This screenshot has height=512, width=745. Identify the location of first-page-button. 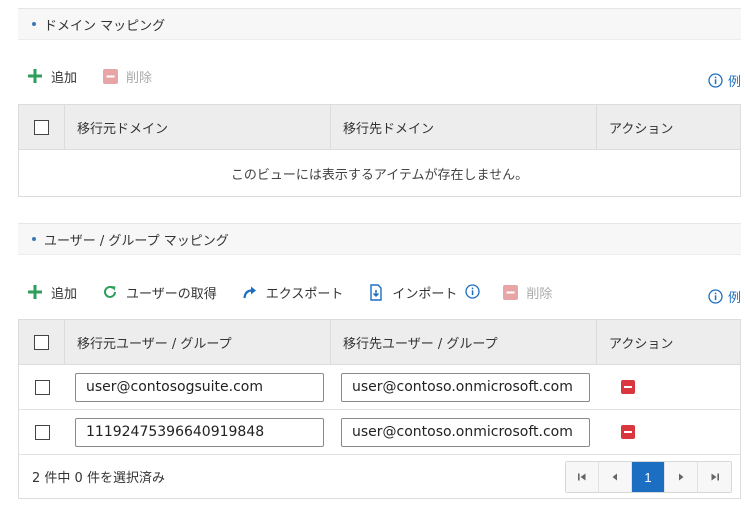
(582, 477).